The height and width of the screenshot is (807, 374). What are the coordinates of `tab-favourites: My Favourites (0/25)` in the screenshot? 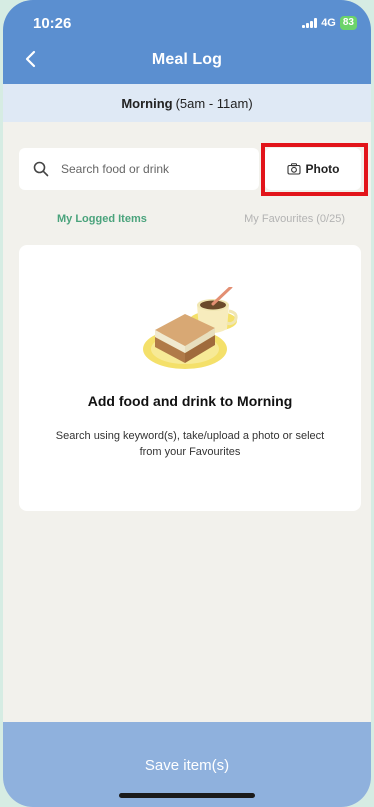 It's located at (301, 224).